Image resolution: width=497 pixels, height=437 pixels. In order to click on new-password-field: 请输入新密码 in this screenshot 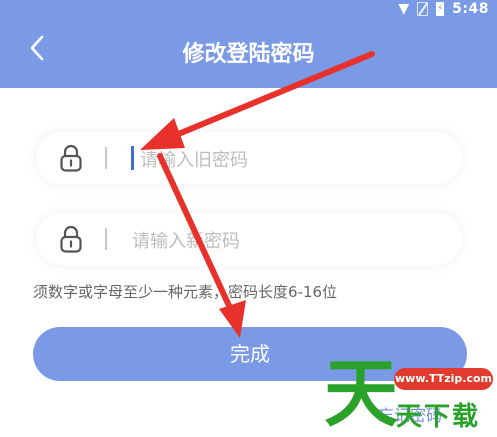, I will do `click(249, 239)`.